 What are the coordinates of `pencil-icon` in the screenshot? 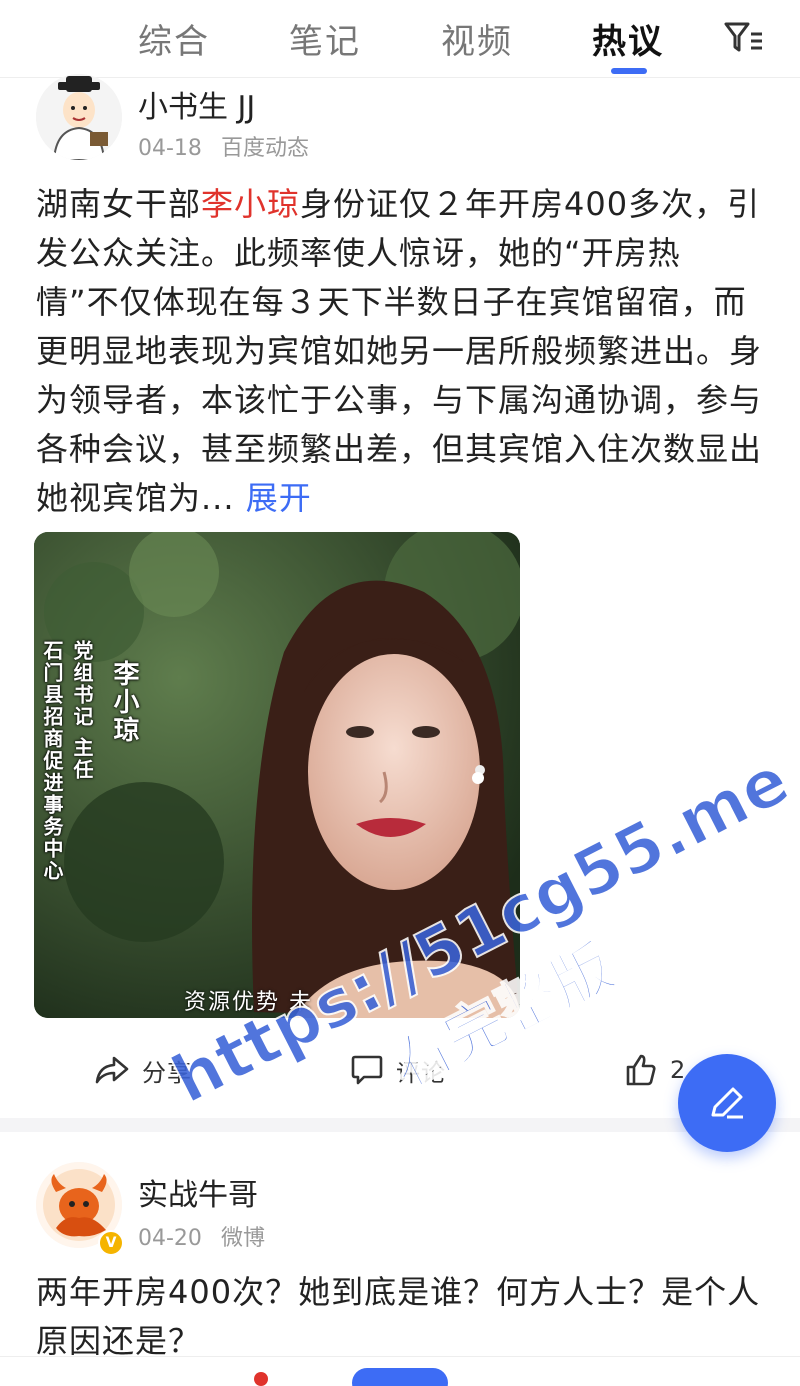 It's located at (727, 1103).